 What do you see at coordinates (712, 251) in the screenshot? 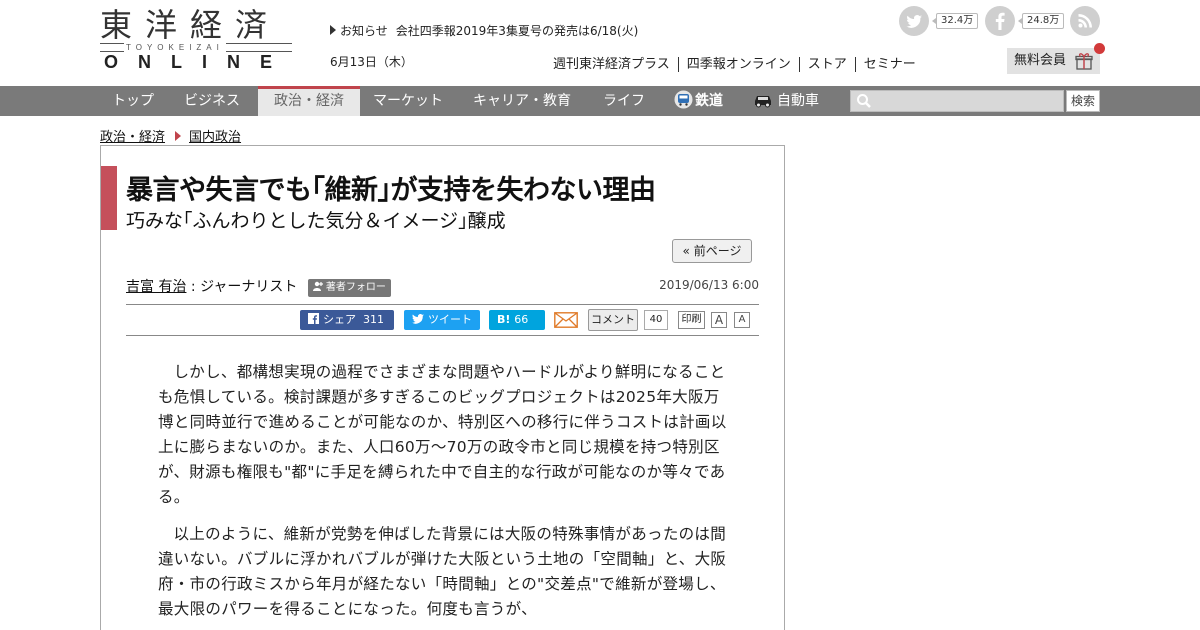
I see `prev-page-button: « 前ページ` at bounding box center [712, 251].